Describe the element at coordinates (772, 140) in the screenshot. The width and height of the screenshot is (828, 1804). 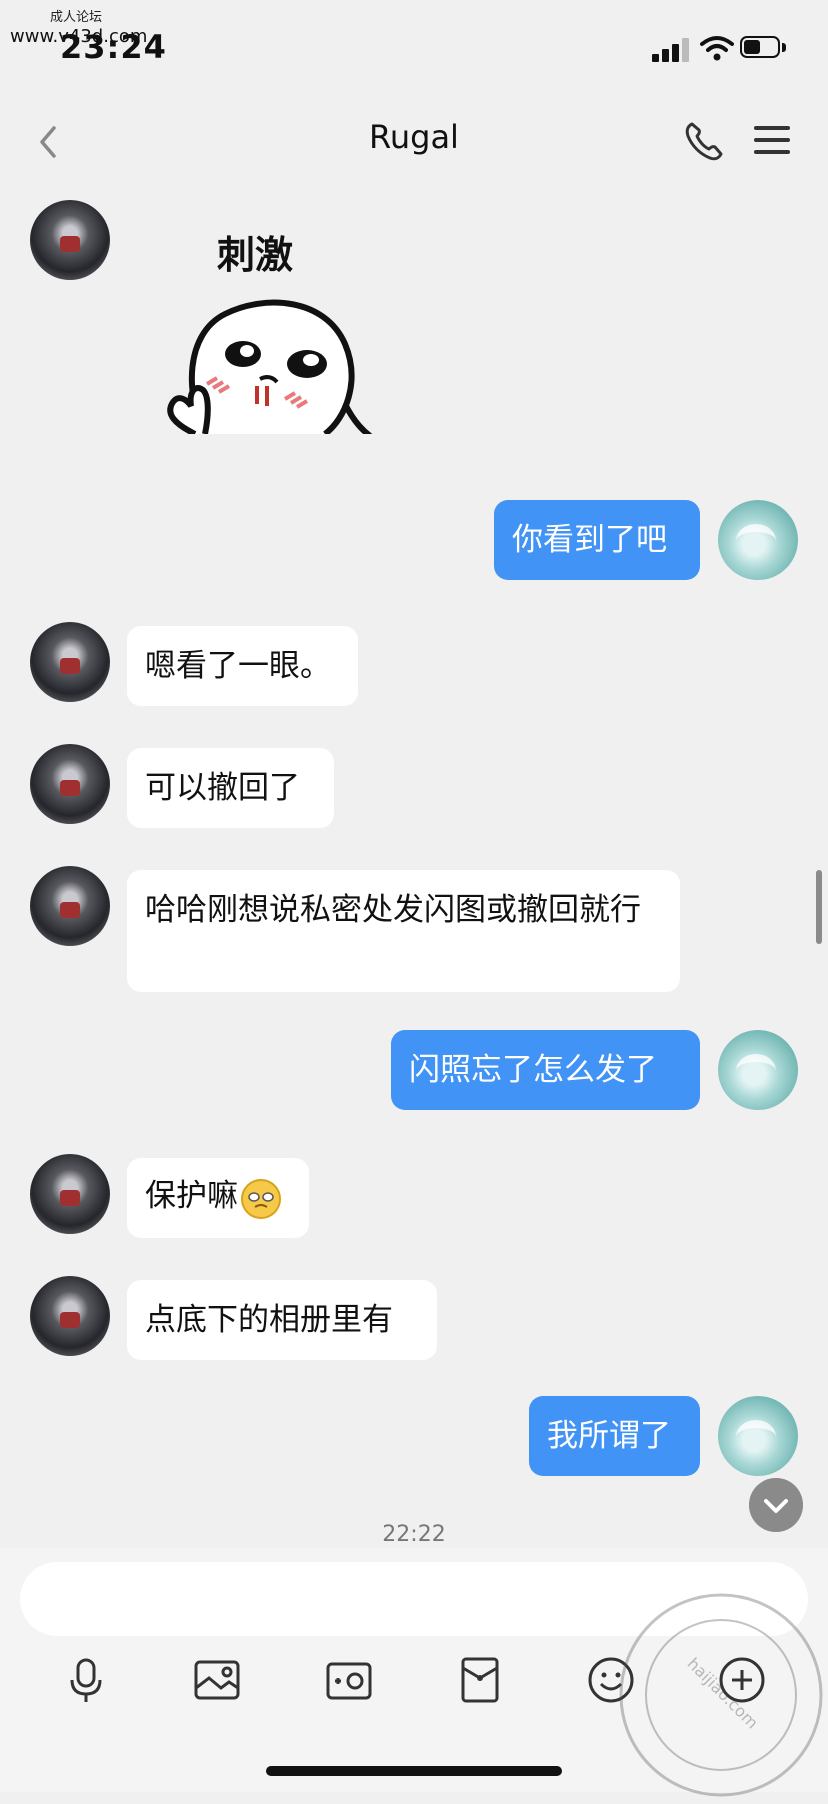
I see `menu-button` at that location.